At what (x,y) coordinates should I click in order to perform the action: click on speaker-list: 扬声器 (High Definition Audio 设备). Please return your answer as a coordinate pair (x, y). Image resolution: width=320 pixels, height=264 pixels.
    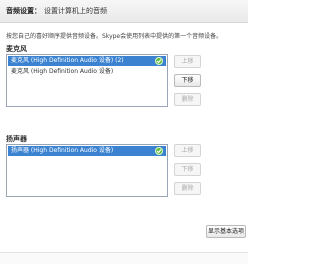
    Looking at the image, I should click on (87, 170).